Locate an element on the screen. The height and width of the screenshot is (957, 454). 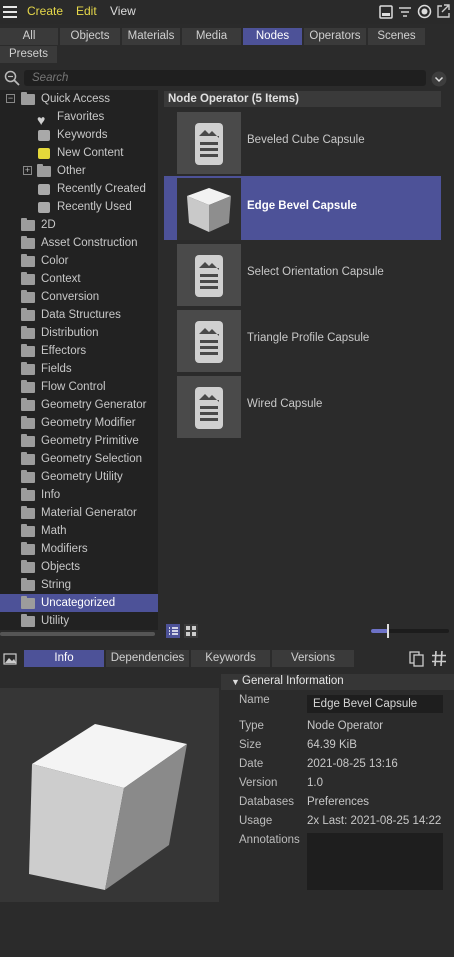
tree-item-conversion: Conversion is located at coordinates (79, 297).